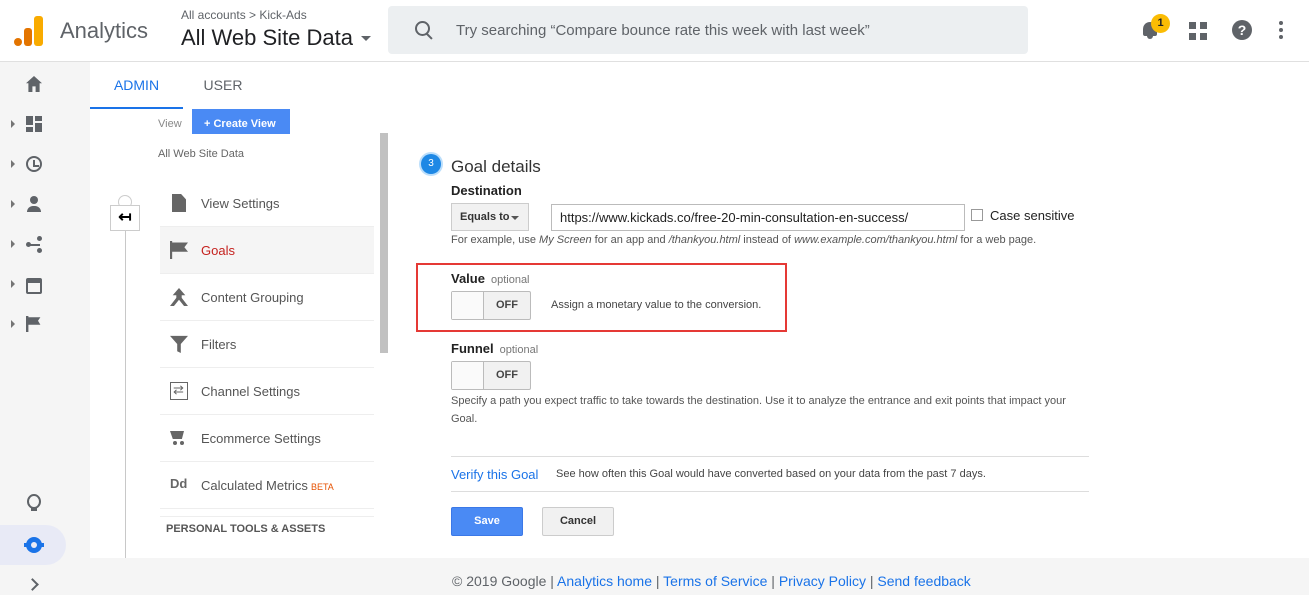 The image size is (1309, 595). What do you see at coordinates (1281, 30) in the screenshot?
I see `more-vert-icon` at bounding box center [1281, 30].